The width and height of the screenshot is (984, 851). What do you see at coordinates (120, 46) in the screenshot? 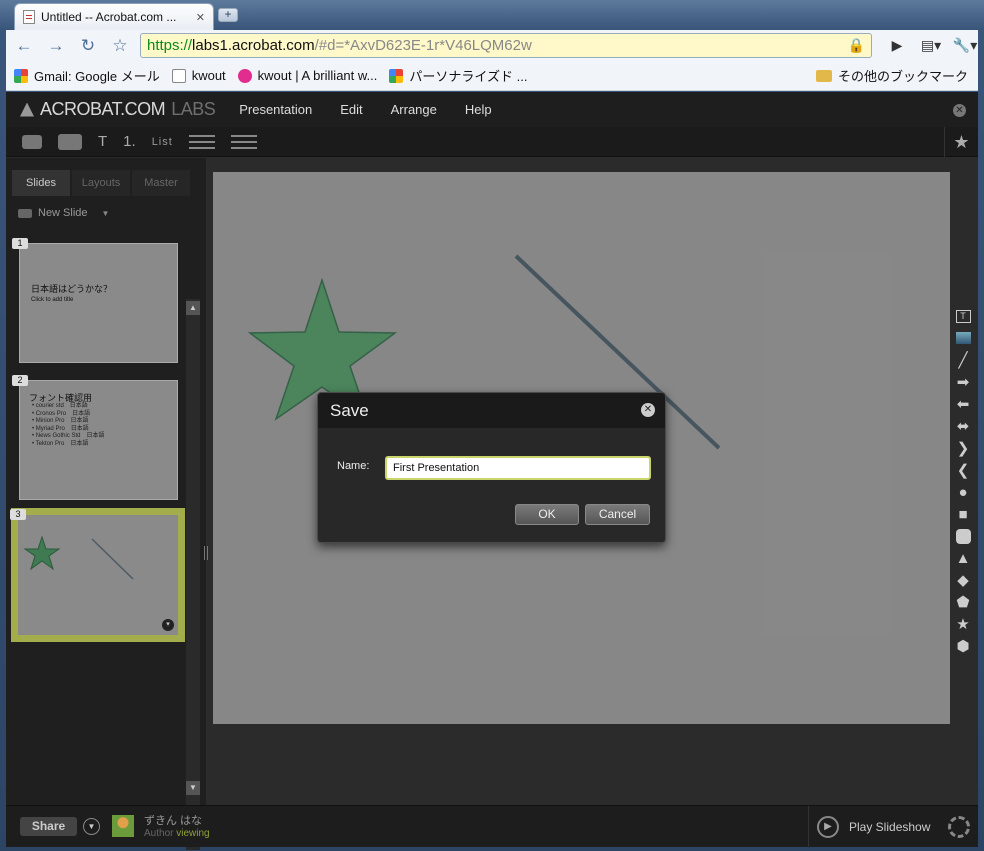
I see `bookmark-star-icon: ☆` at bounding box center [120, 46].